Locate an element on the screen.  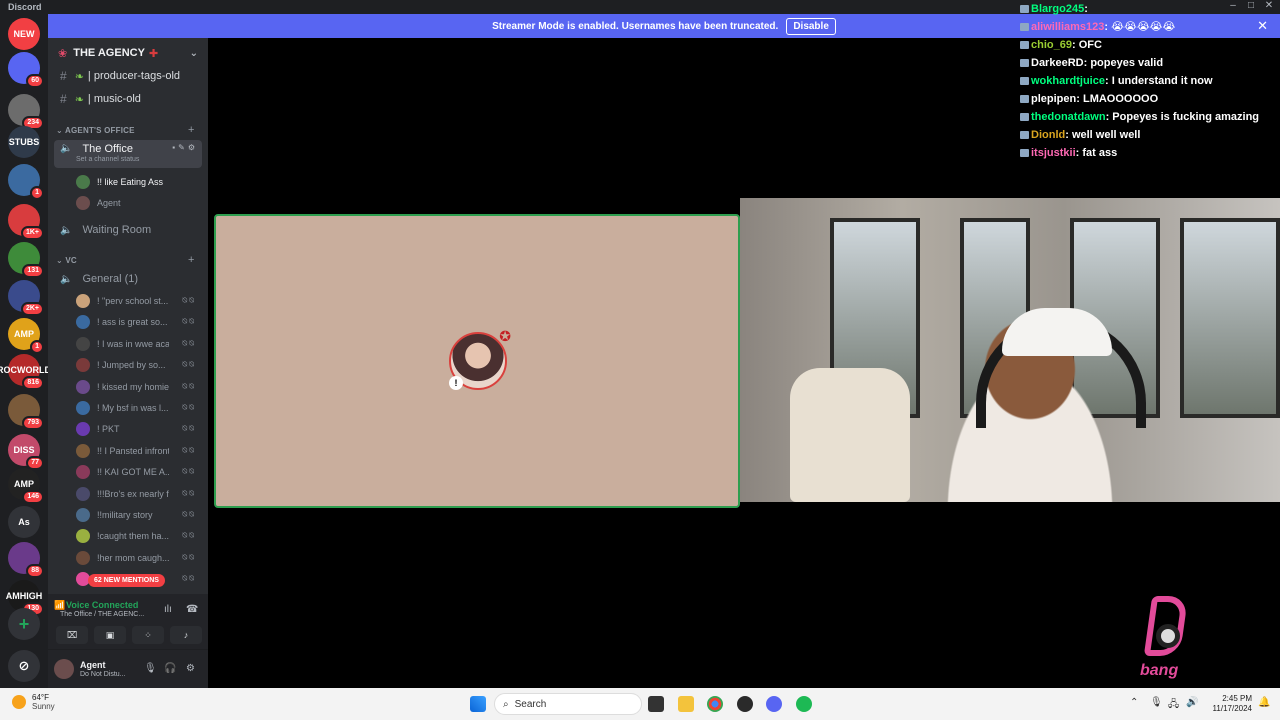
server-label: STUBS is located at coordinates (24, 142).